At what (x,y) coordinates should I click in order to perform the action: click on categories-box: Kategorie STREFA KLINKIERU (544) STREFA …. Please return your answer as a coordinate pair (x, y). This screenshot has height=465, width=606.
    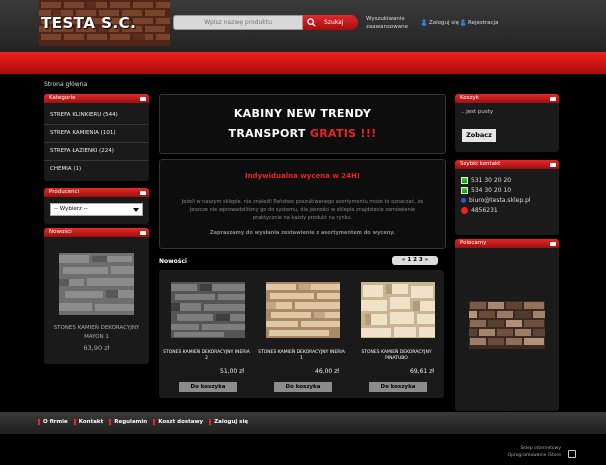
    Looking at the image, I should click on (96, 137).